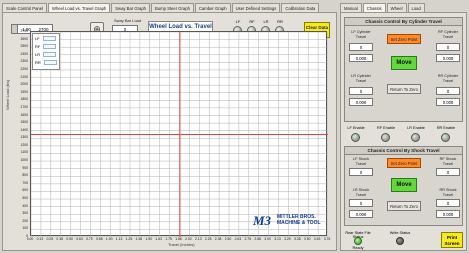  I want to click on legend-item-lf: LF, so click(46, 38).